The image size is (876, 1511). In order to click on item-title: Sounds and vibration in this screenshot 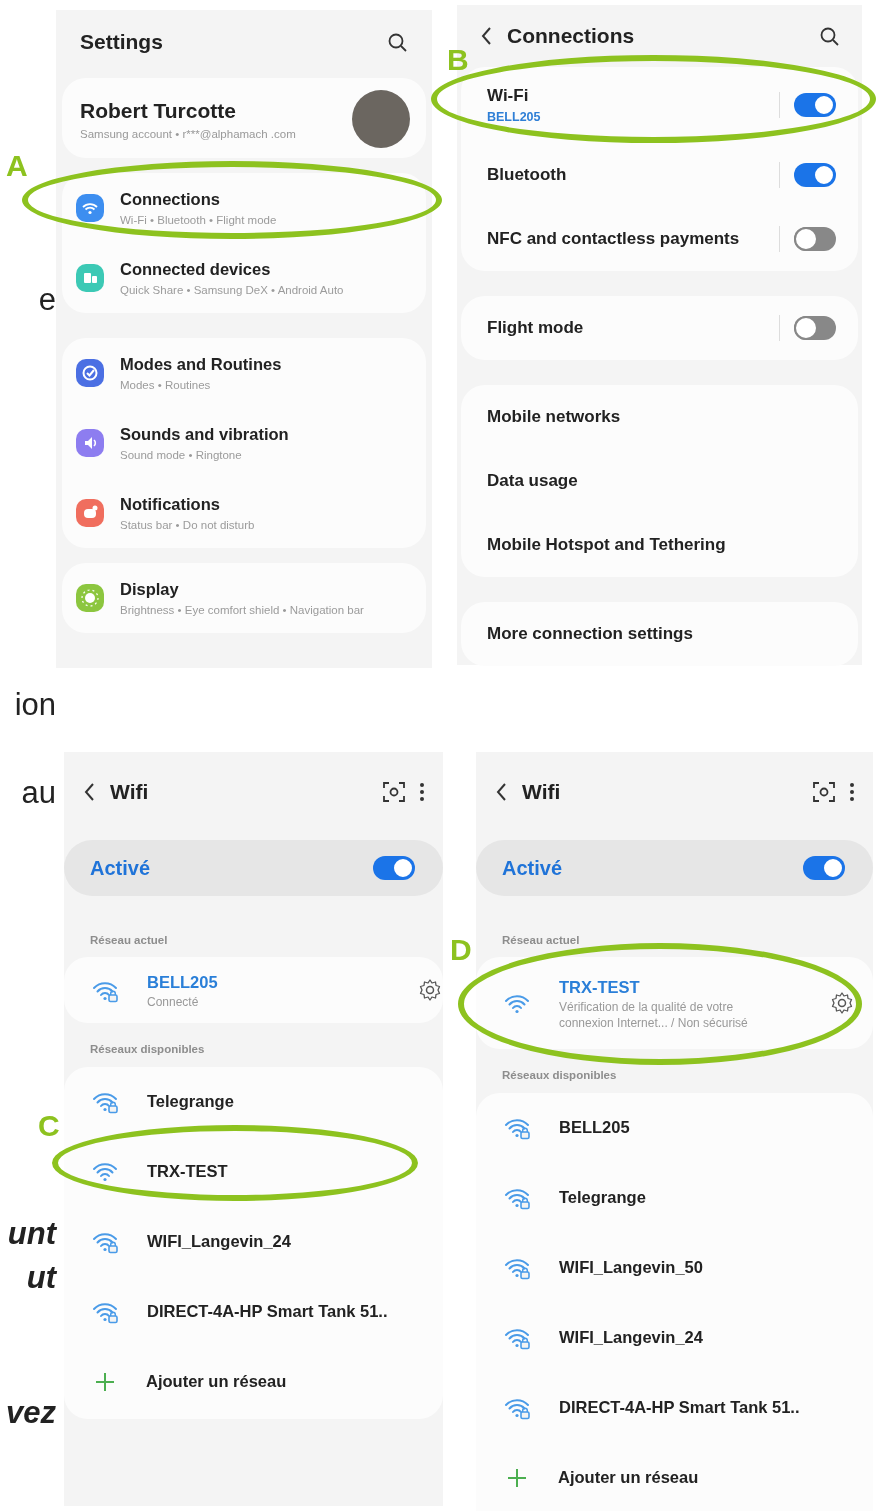, I will do `click(205, 434)`.